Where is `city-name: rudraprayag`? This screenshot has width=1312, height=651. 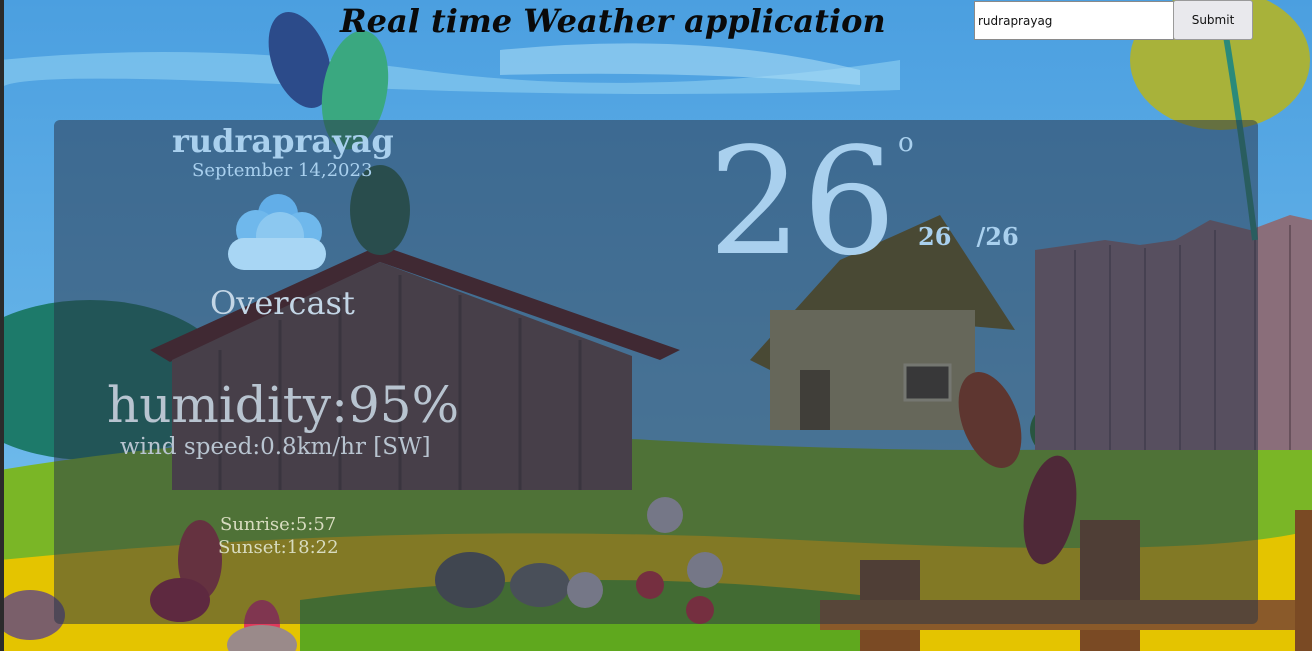
city-name: rudraprayag is located at coordinates (283, 141).